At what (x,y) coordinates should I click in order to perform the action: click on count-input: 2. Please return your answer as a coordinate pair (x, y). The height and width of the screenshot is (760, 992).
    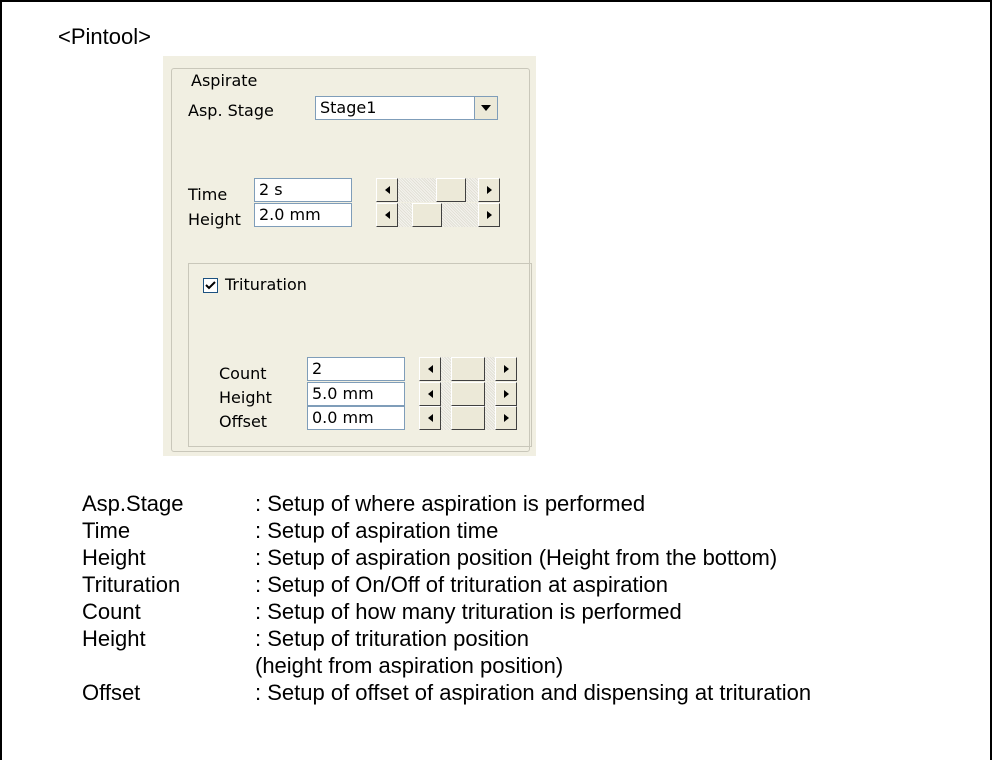
    Looking at the image, I should click on (356, 369).